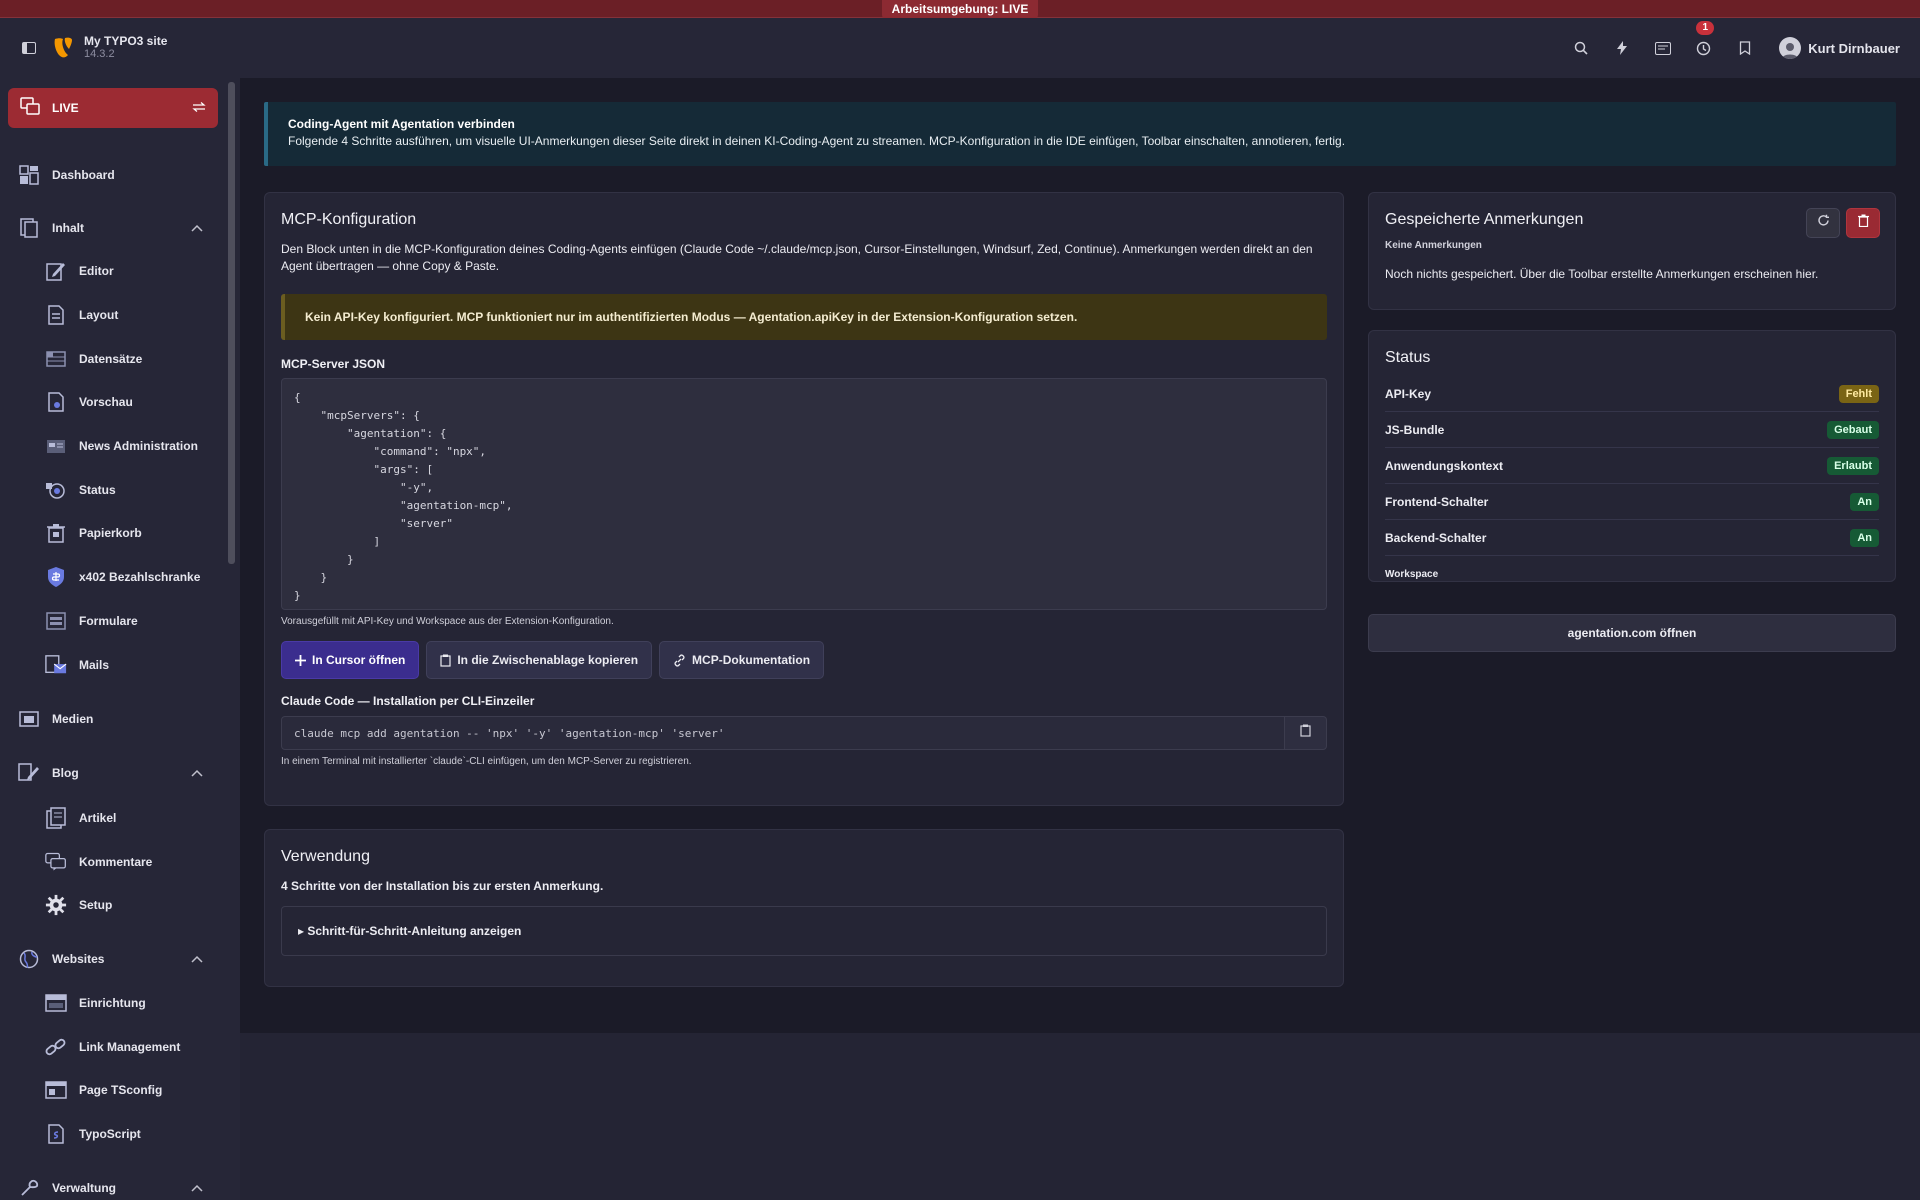  Describe the element at coordinates (231, 323) in the screenshot. I see `sidebar-scrollbar` at that location.